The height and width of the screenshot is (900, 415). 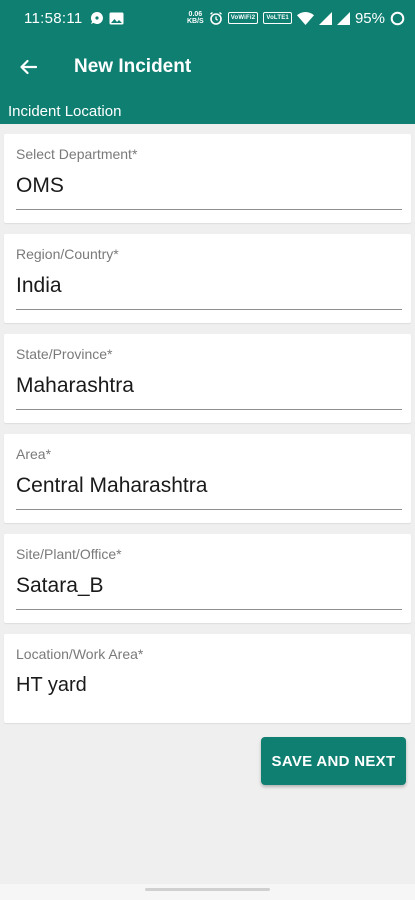 I want to click on alarm-icon, so click(x=216, y=18).